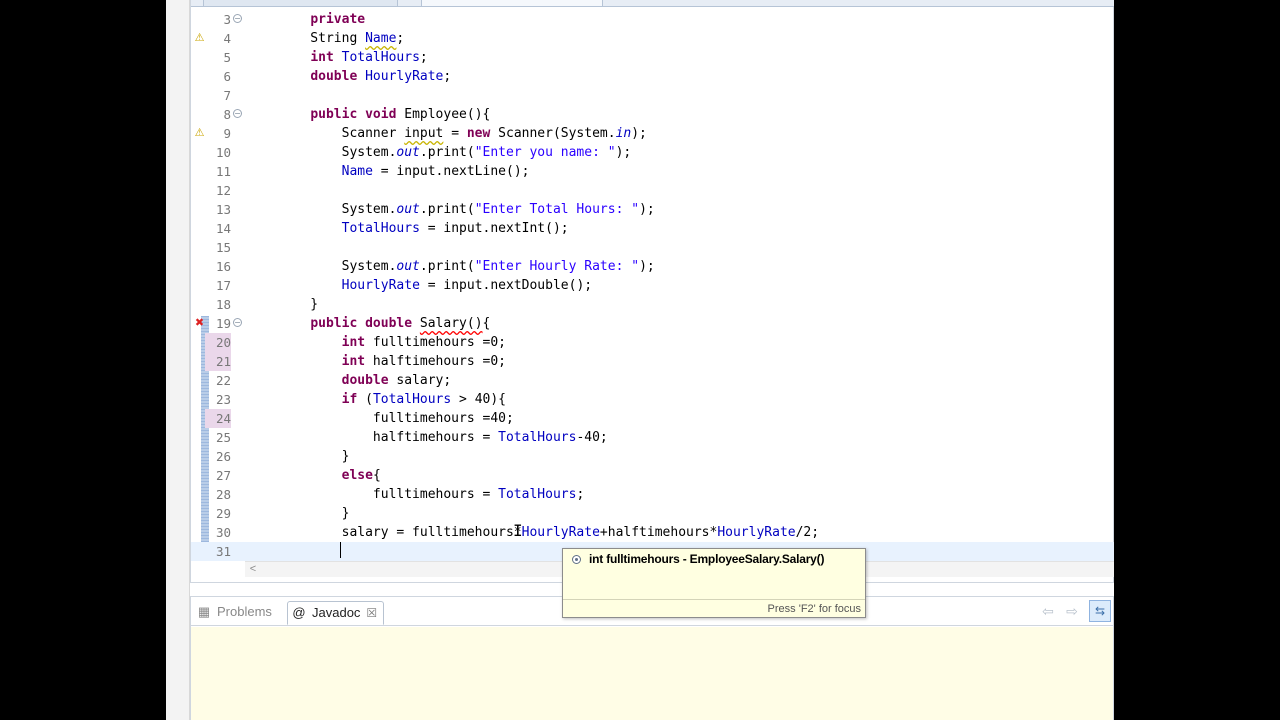  Describe the element at coordinates (652, 456) in the screenshot. I see `code-line: 26 }` at that location.